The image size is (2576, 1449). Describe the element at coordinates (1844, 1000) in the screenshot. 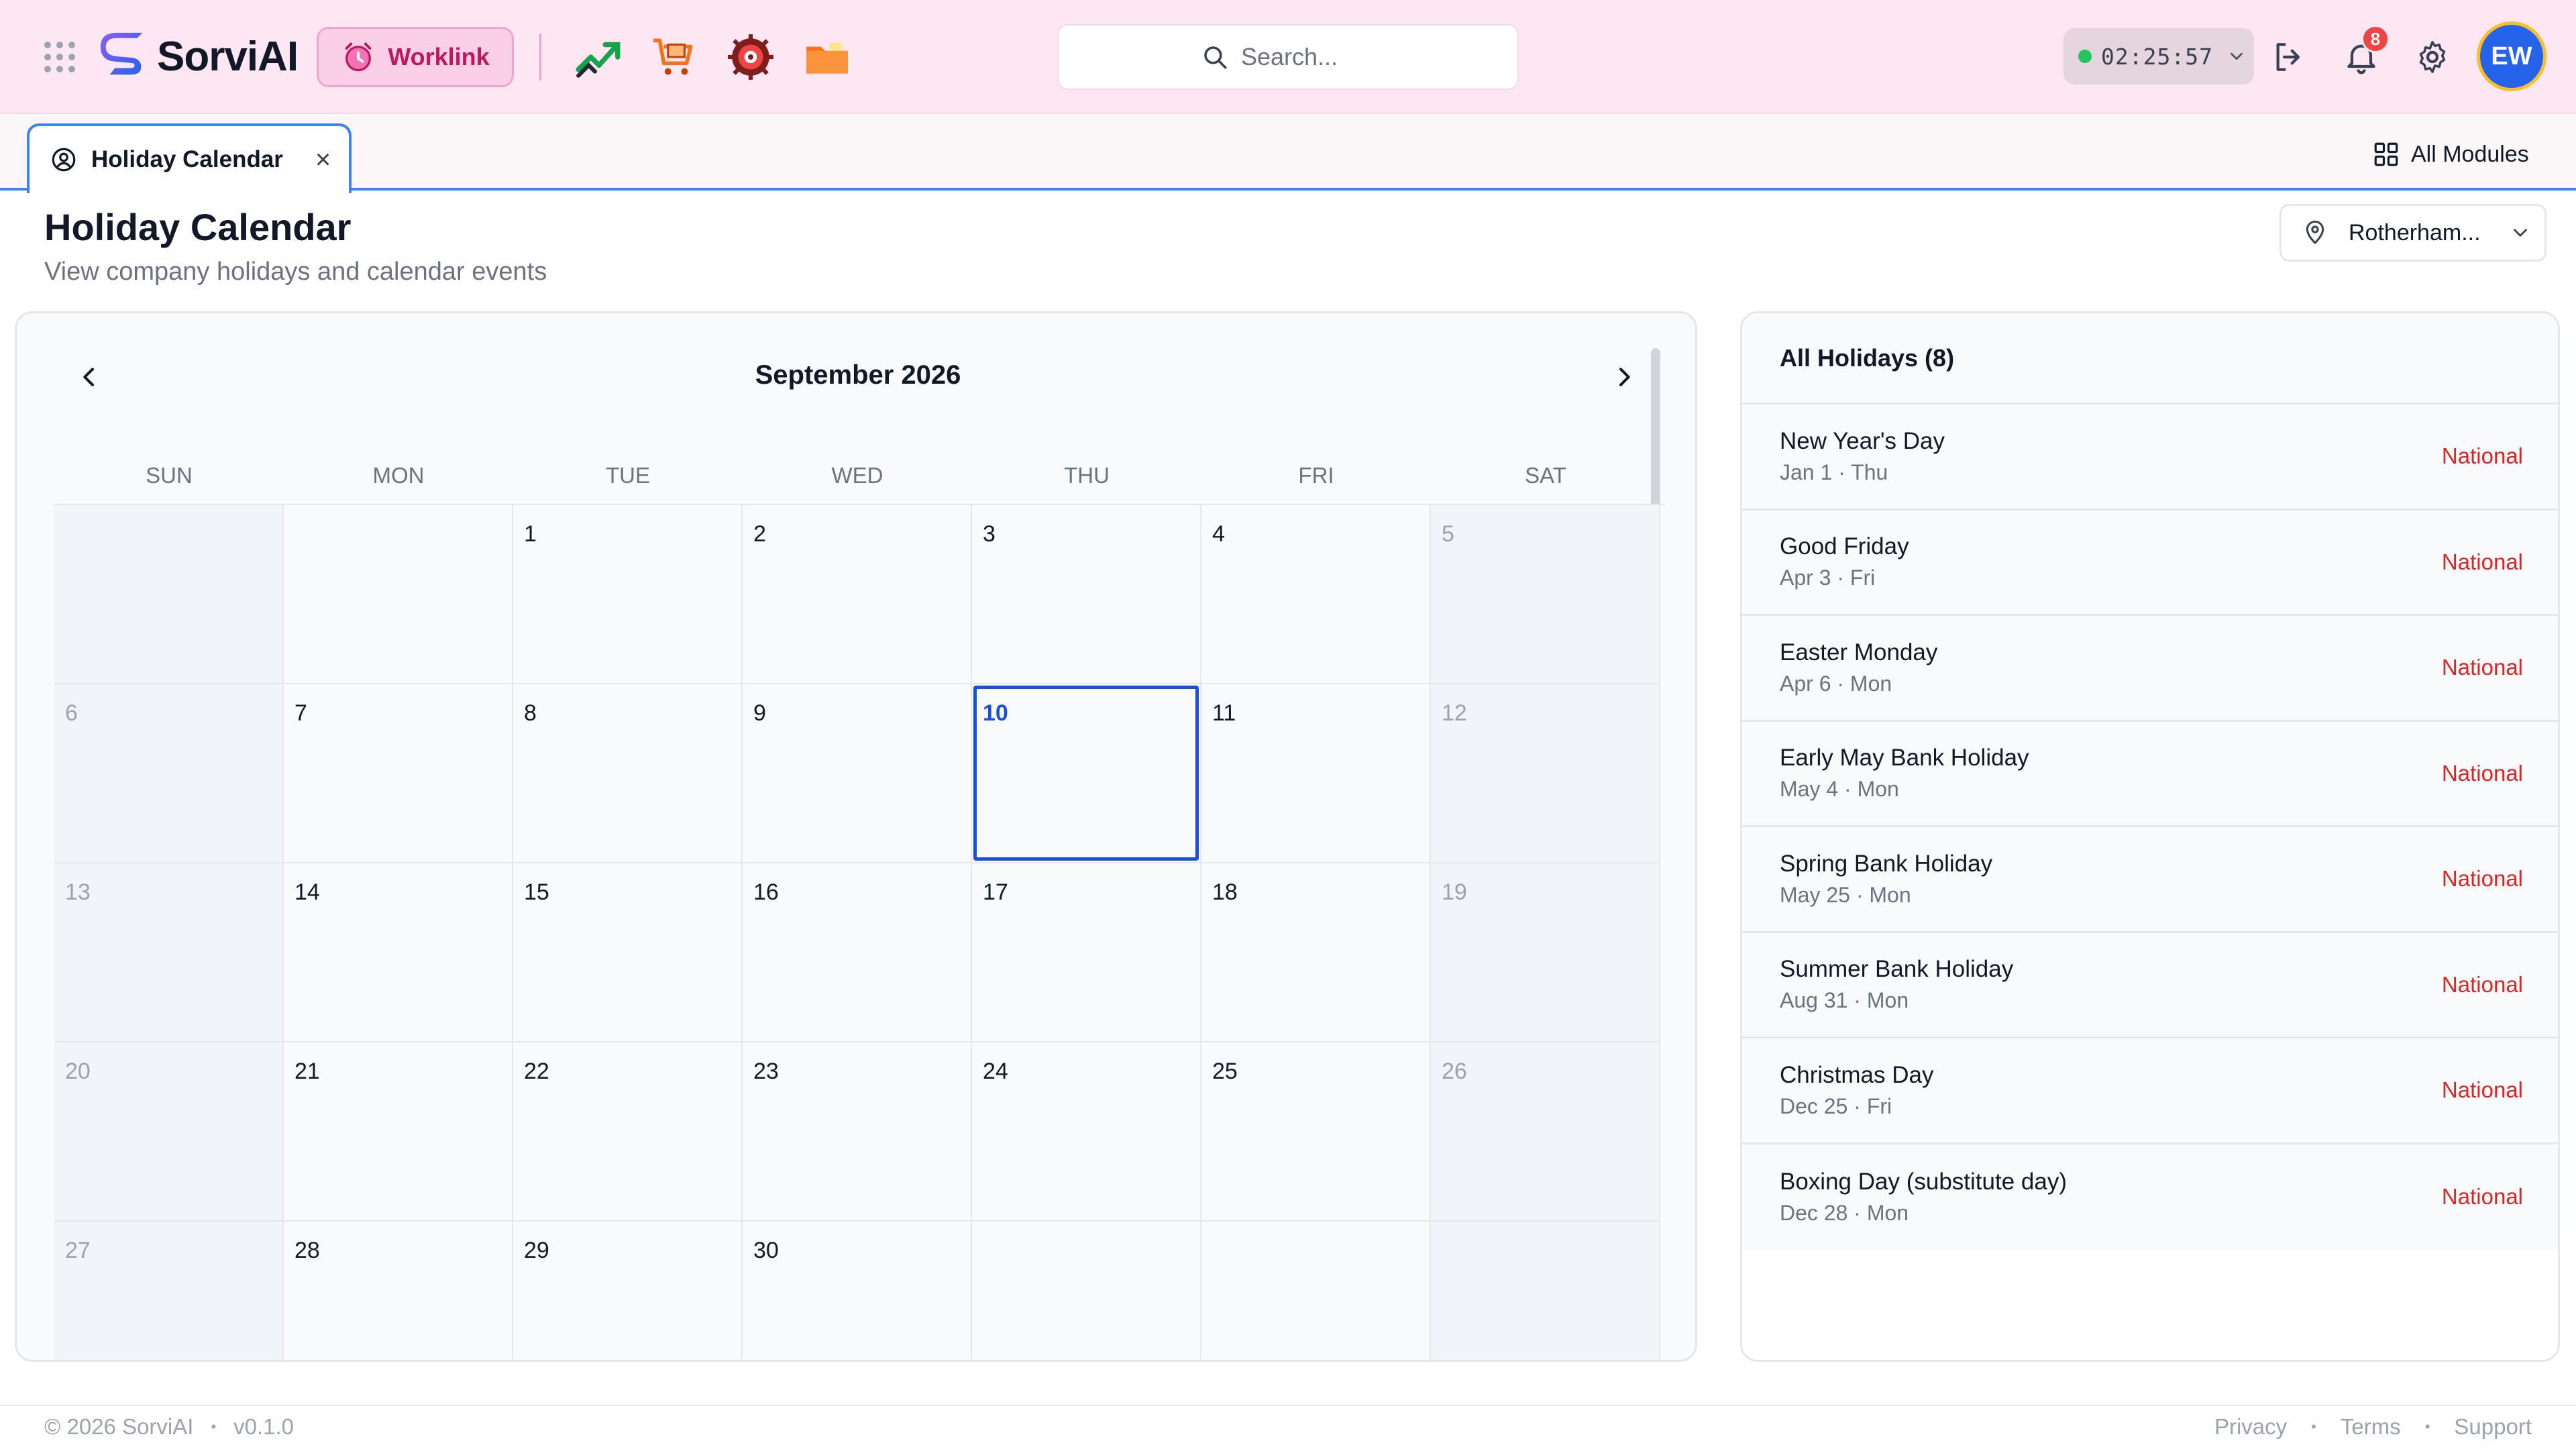

I see `holiday-date: Aug 31 · Mon` at that location.